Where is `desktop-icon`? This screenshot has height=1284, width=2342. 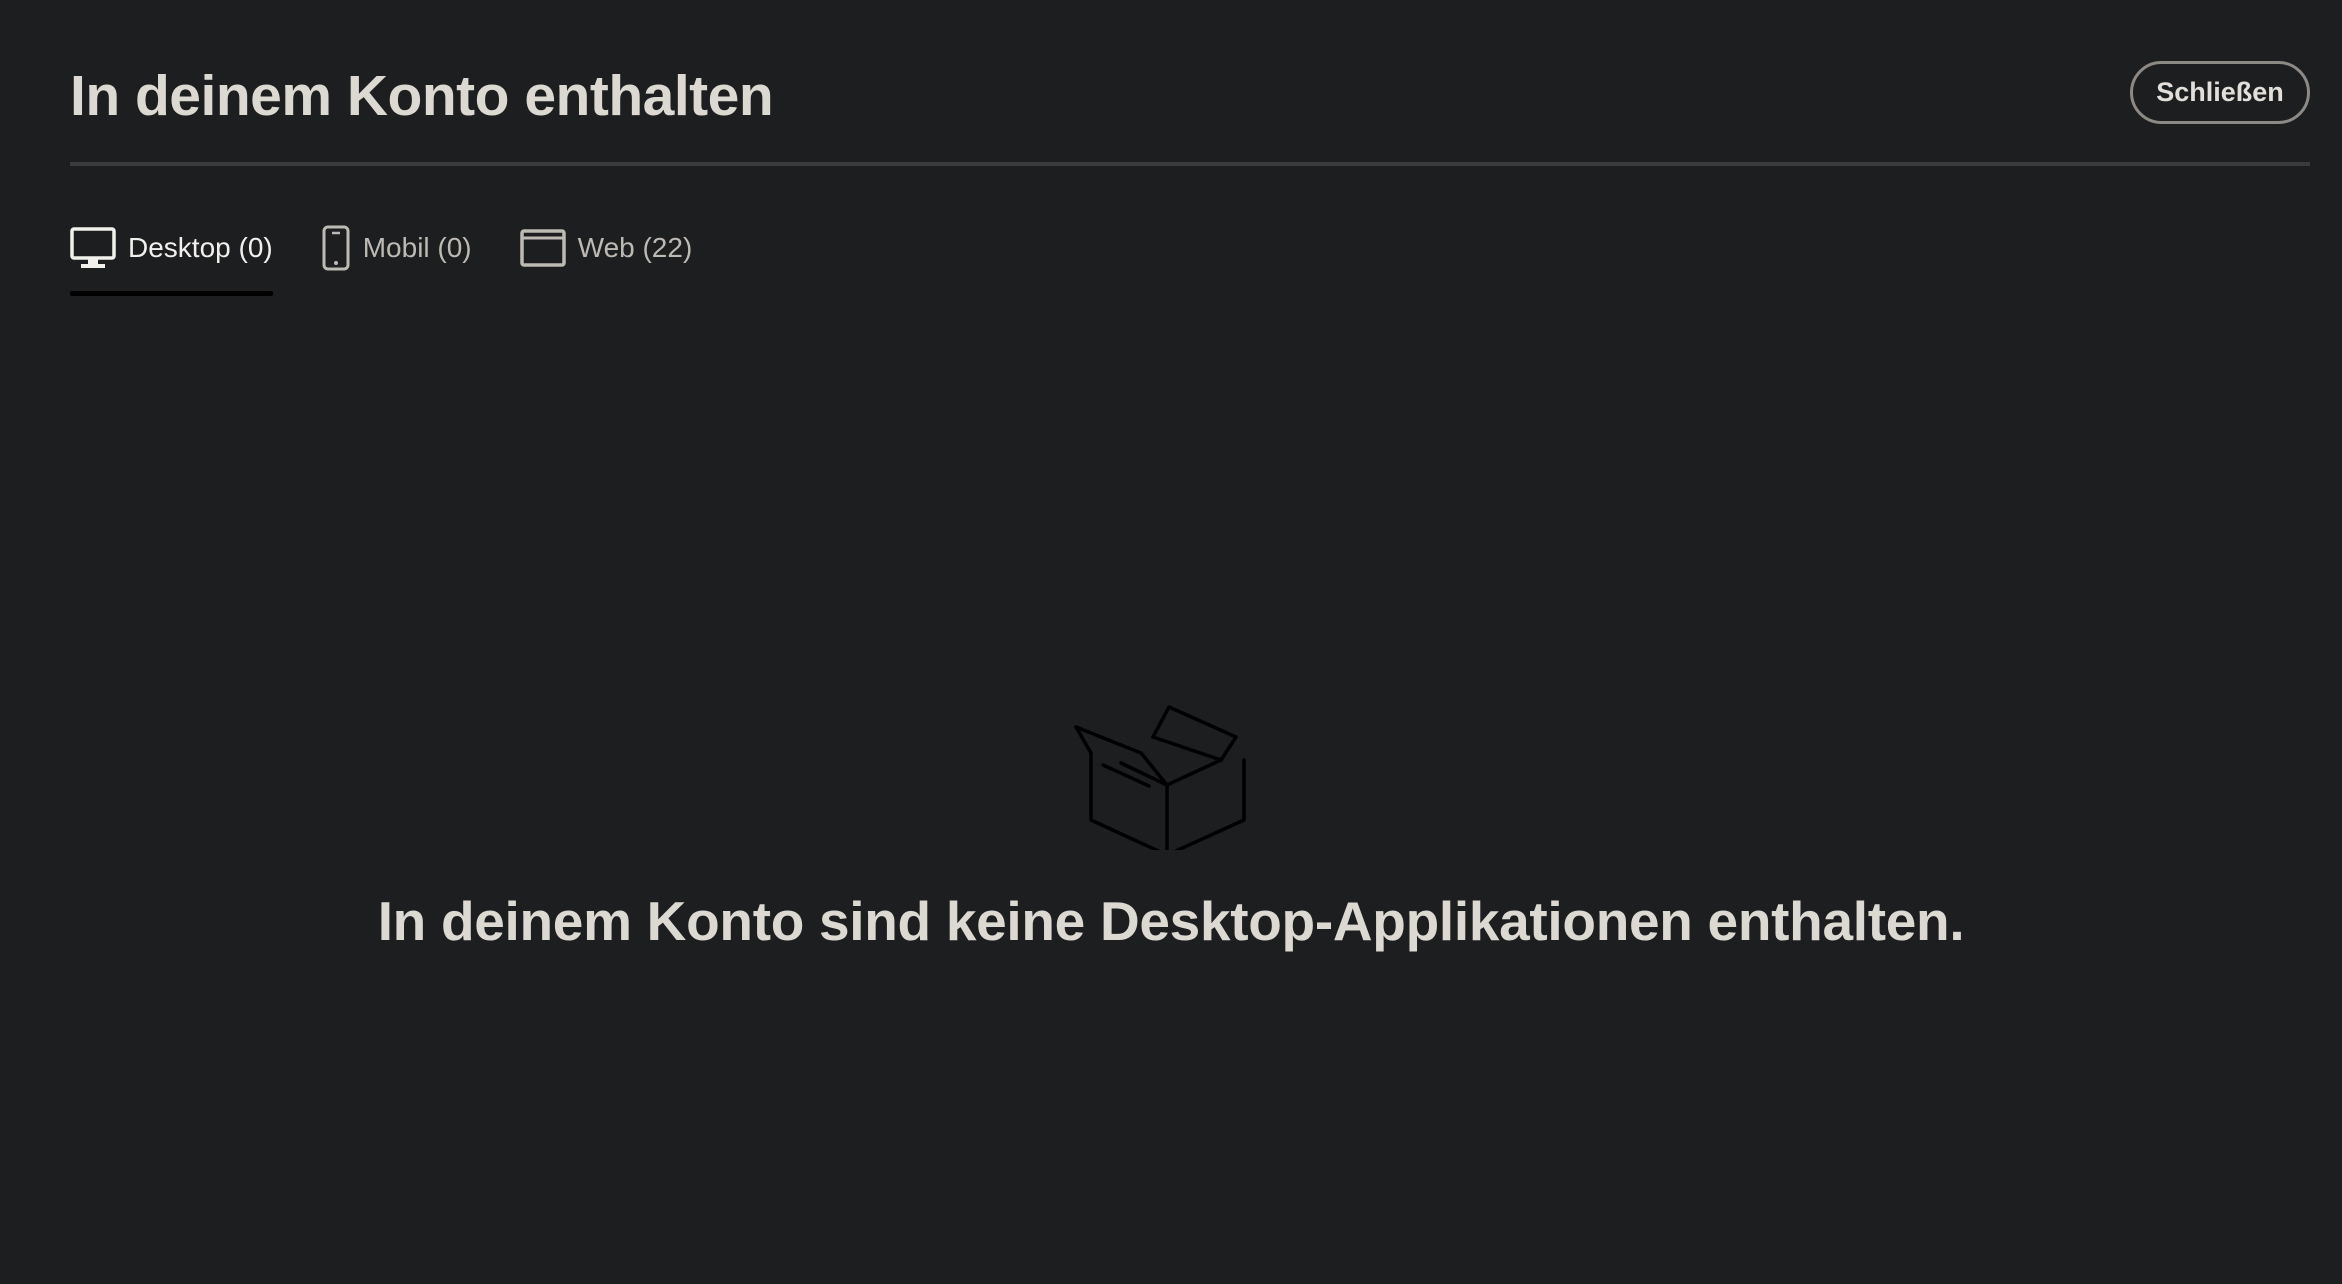
desktop-icon is located at coordinates (93, 248).